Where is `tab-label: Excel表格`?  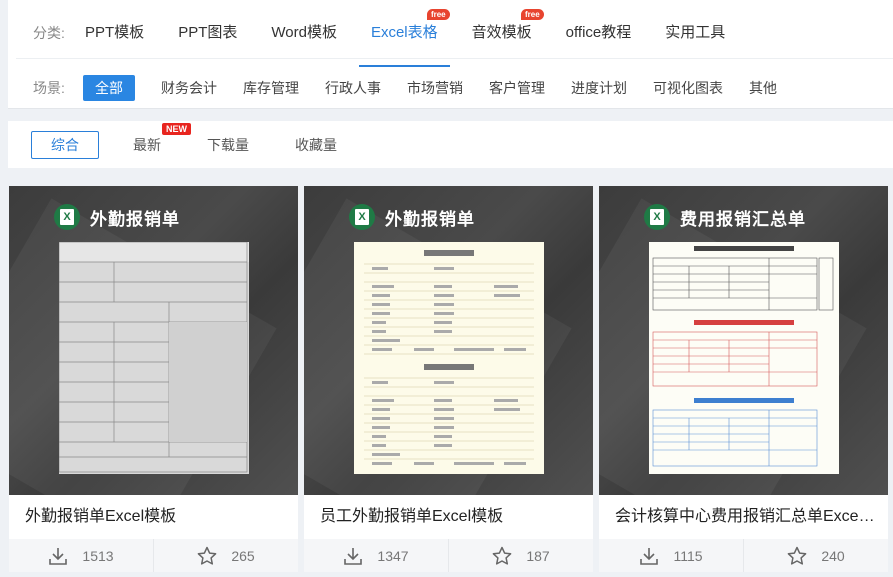
tab-label: Excel表格 is located at coordinates (404, 32).